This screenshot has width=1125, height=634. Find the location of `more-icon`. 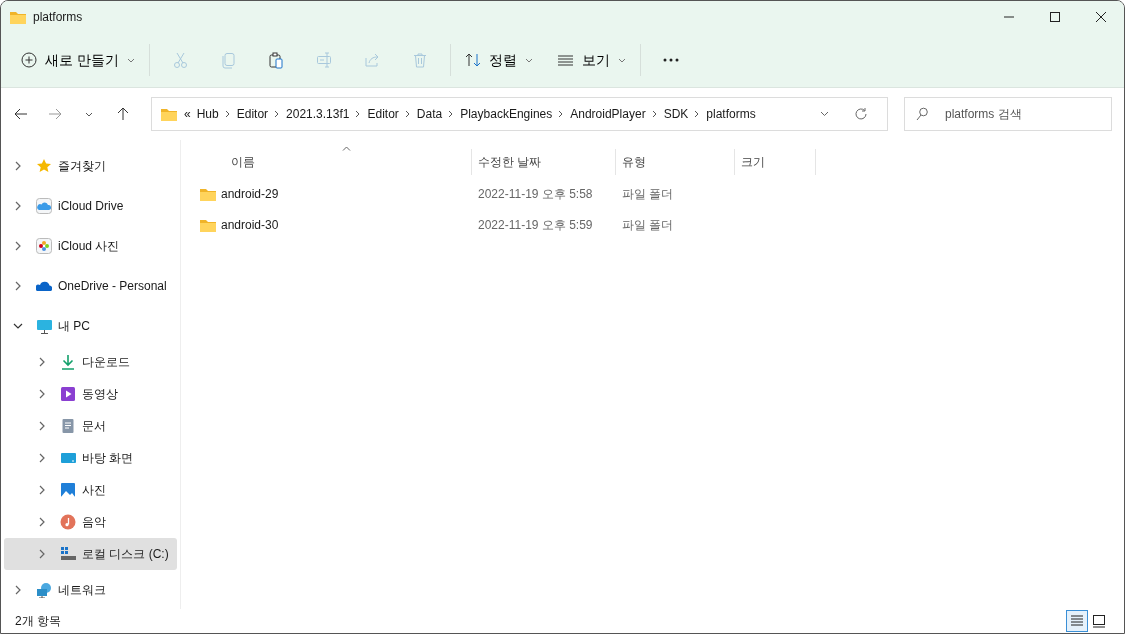

more-icon is located at coordinates (670, 60).